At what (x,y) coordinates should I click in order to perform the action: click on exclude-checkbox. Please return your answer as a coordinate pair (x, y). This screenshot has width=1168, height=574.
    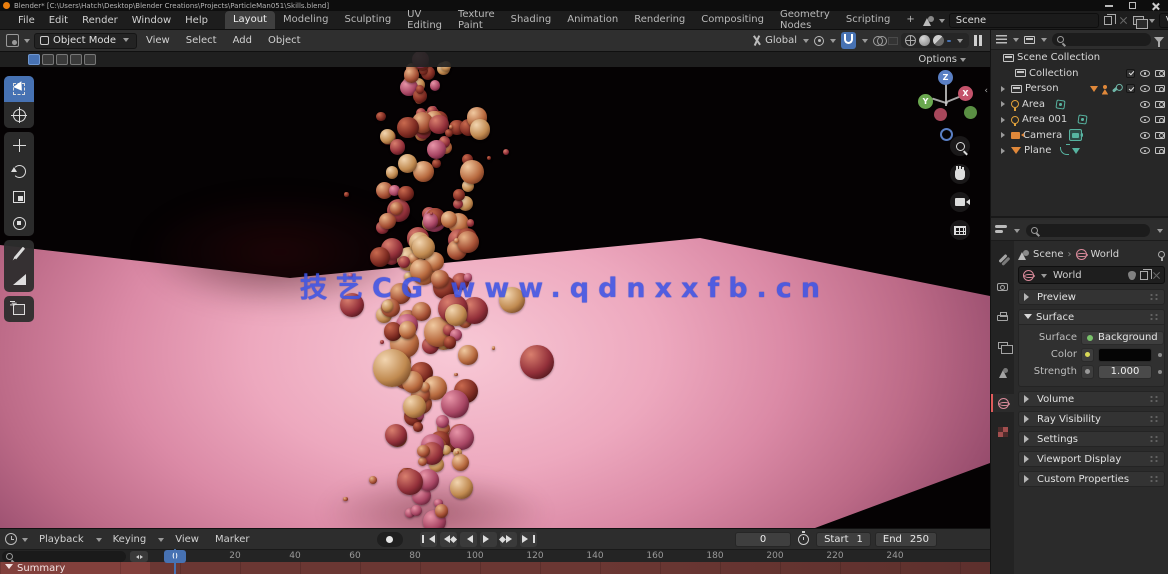
    Looking at the image, I should click on (1130, 73).